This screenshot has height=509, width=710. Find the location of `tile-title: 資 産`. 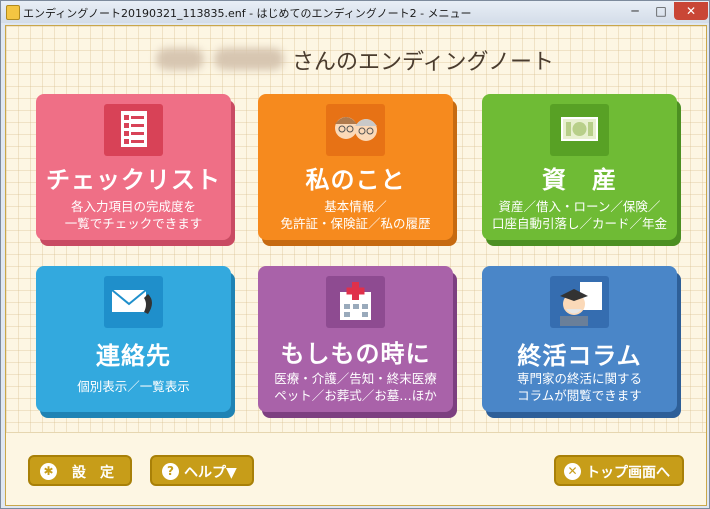

tile-title: 資 産 is located at coordinates (579, 180).